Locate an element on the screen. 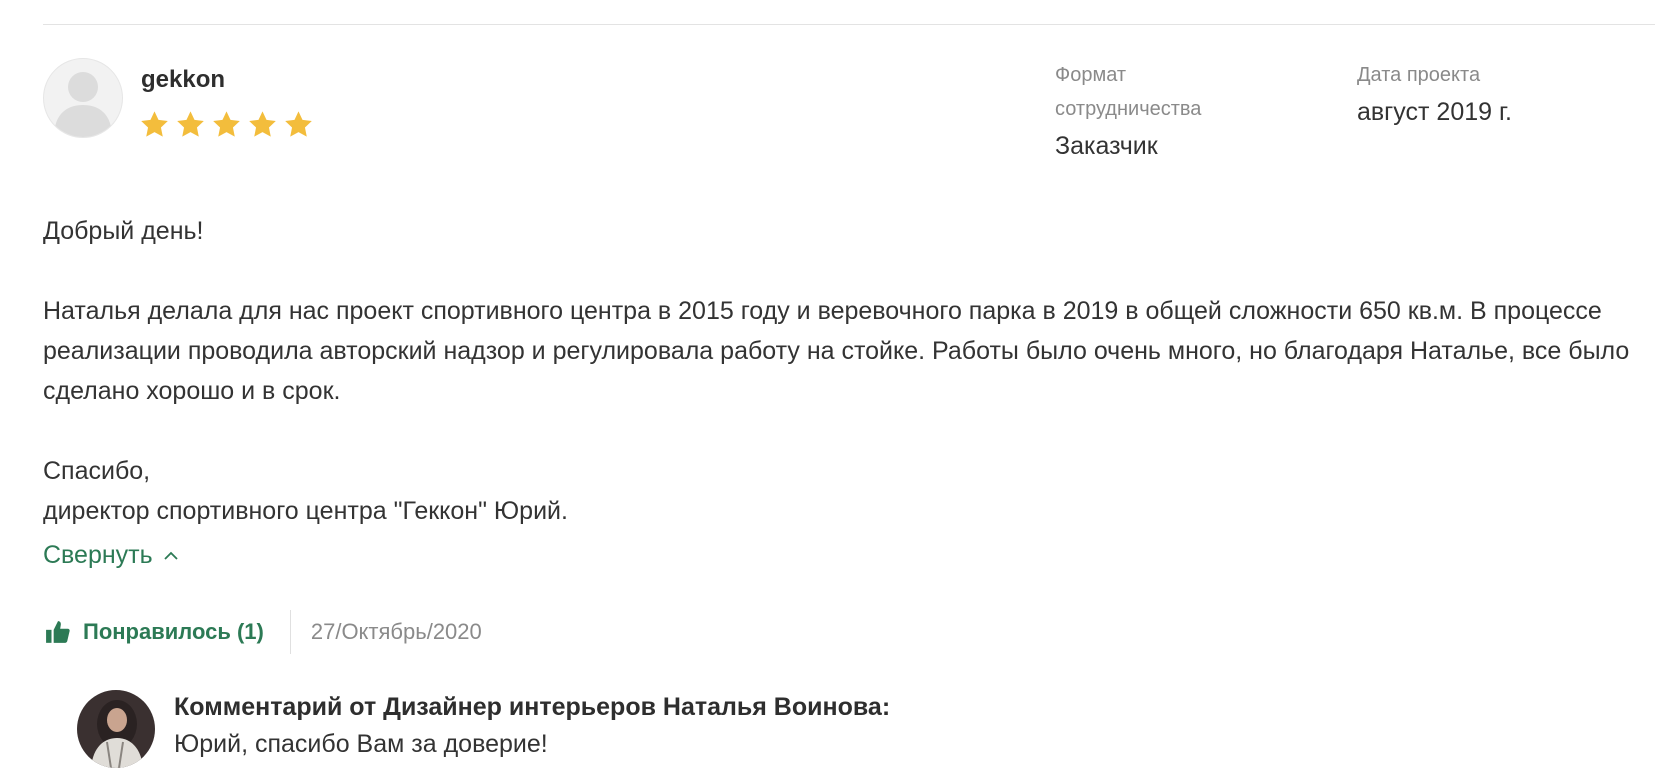 This screenshot has height=778, width=1680. review-thanks: Спасибо, is located at coordinates (97, 471).